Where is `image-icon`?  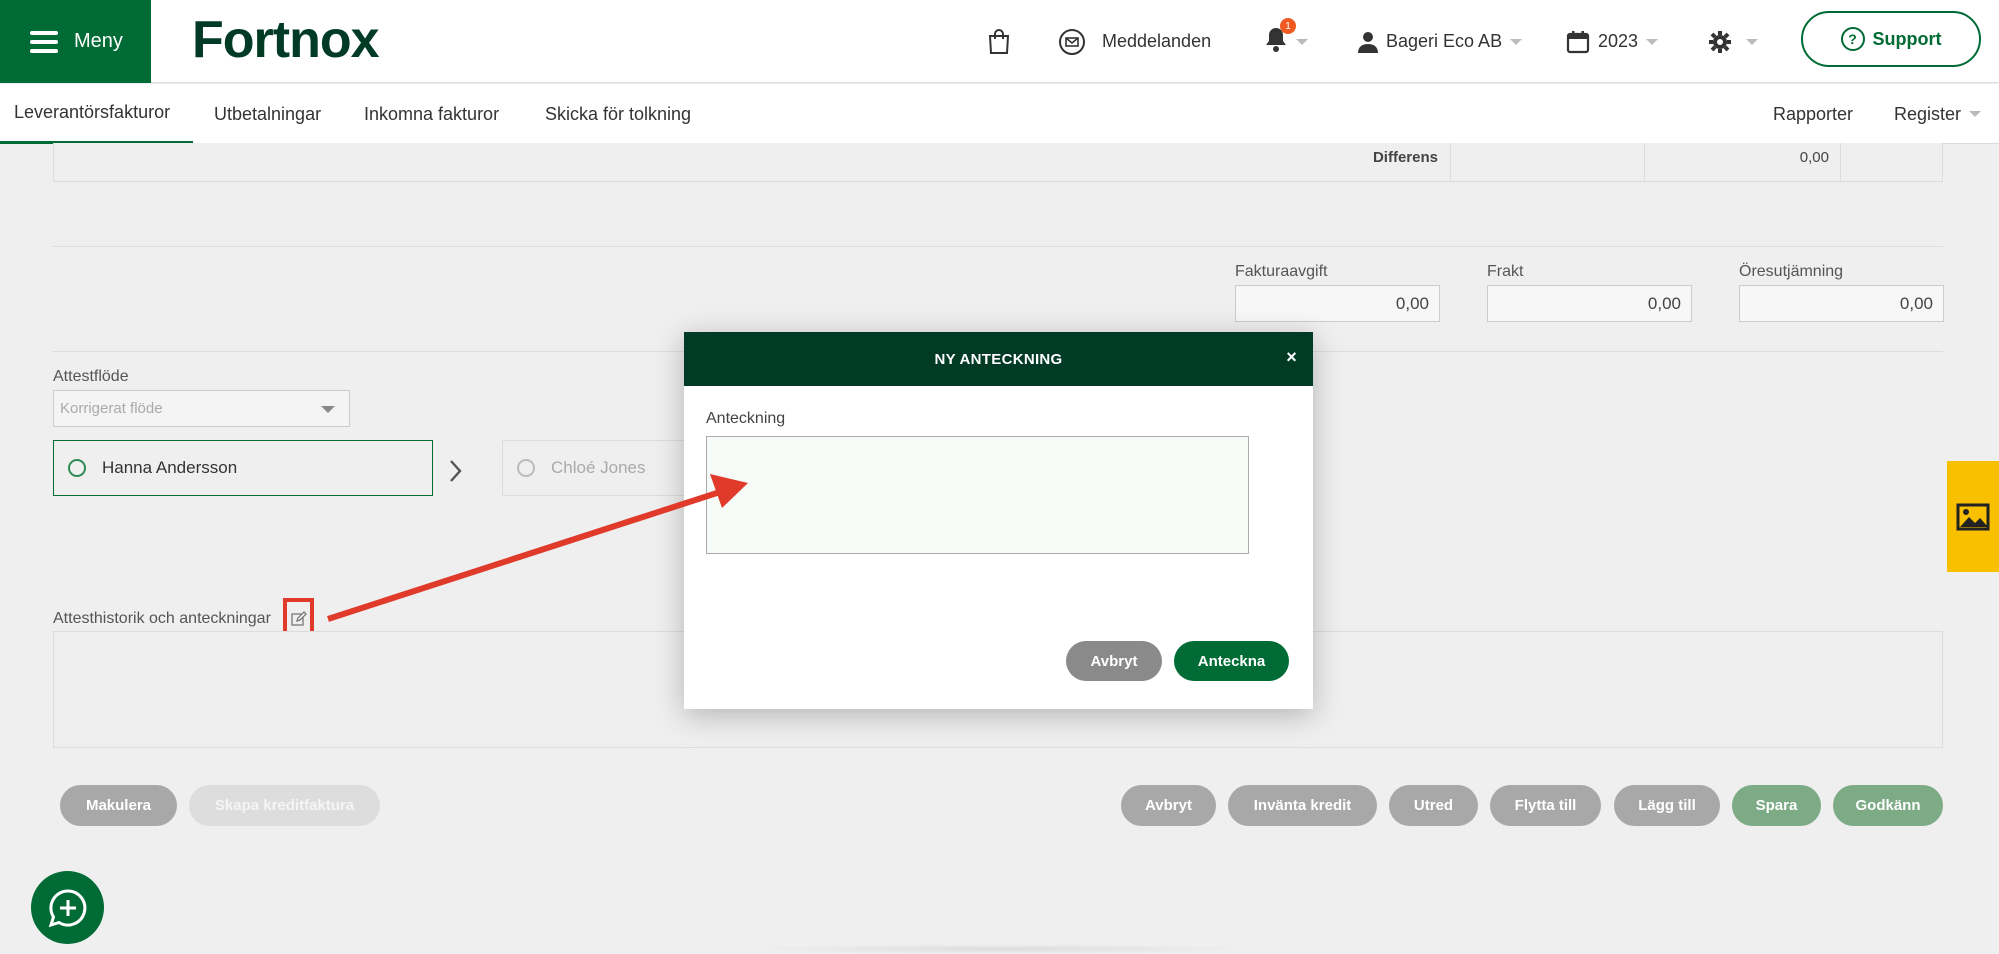 image-icon is located at coordinates (1973, 516).